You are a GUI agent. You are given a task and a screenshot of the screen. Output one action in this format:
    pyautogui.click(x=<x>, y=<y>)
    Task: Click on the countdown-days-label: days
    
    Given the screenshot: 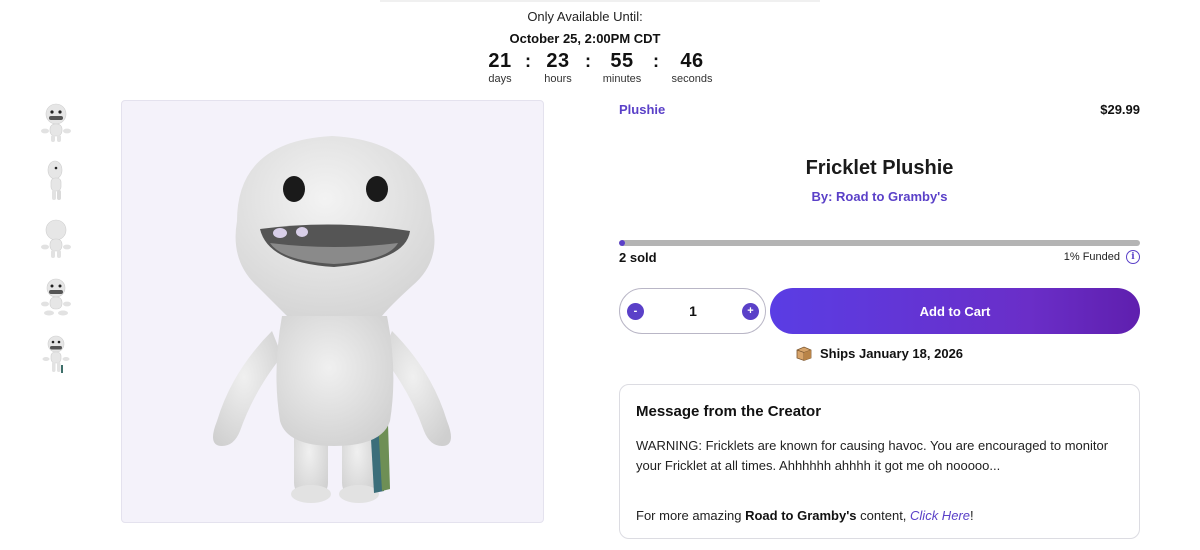 What is the action you would take?
    pyautogui.click(x=500, y=79)
    